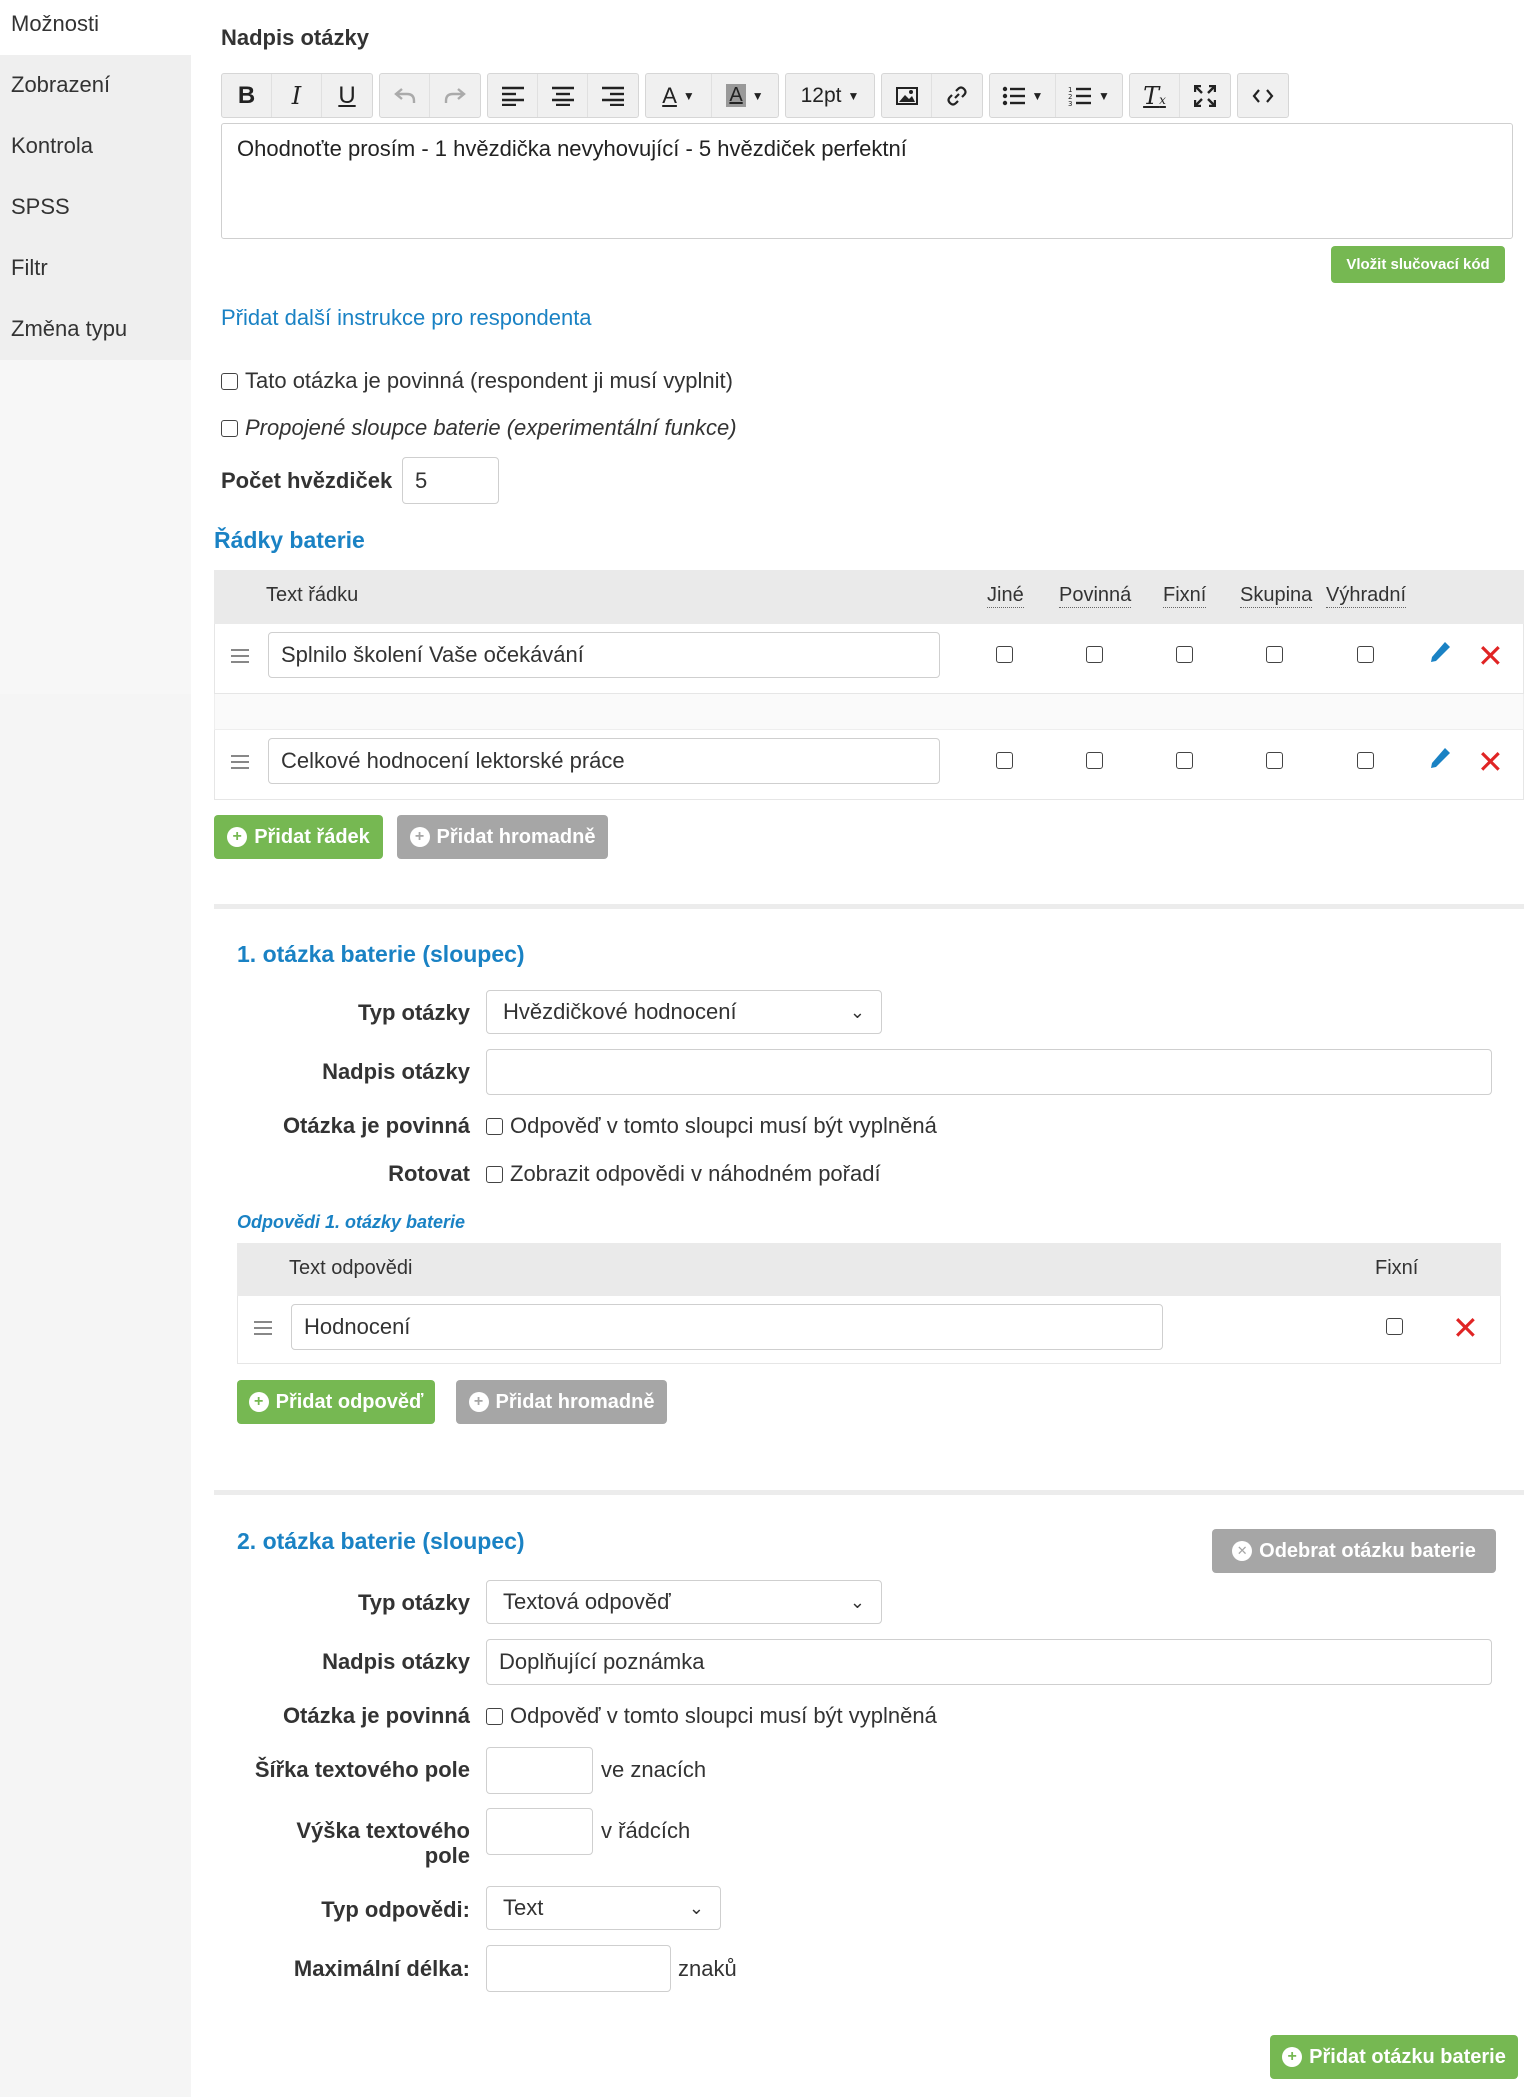 The image size is (1540, 2097). What do you see at coordinates (1205, 95) in the screenshot?
I see `fullscreen-button` at bounding box center [1205, 95].